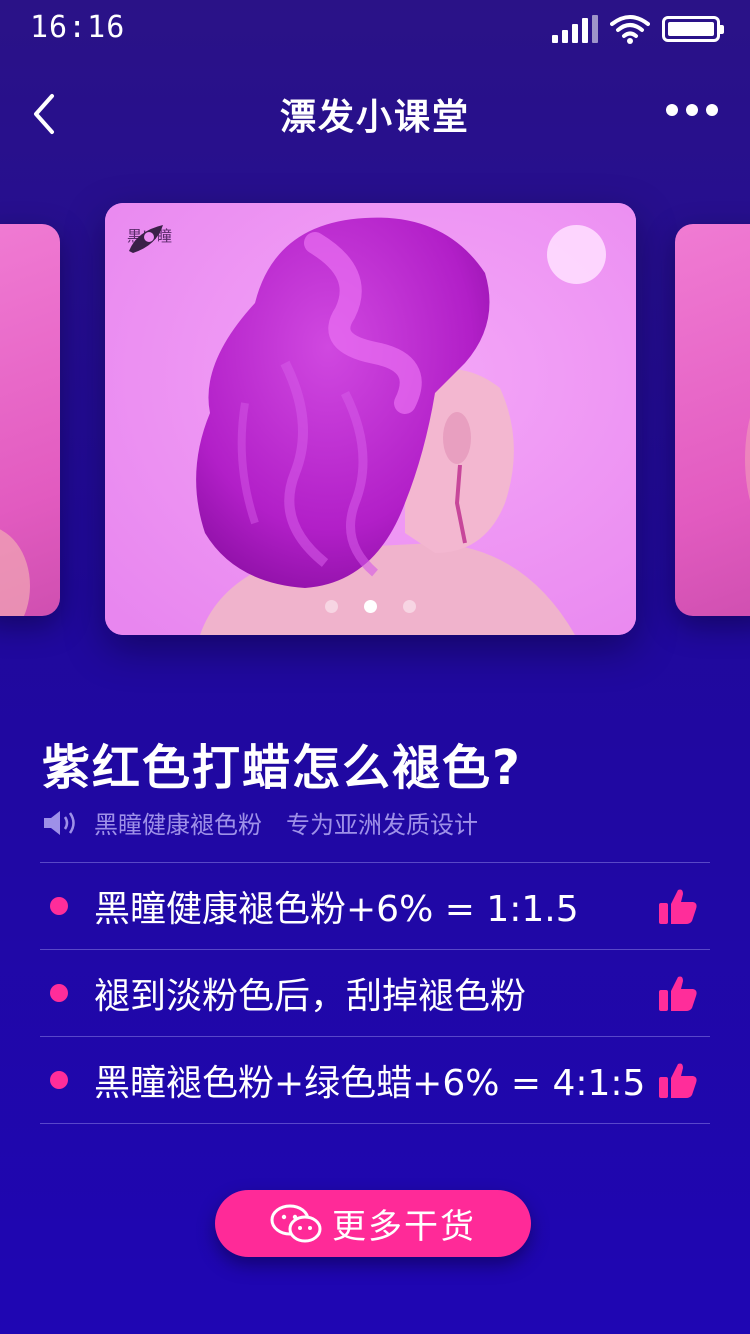  Describe the element at coordinates (575, 29) in the screenshot. I see `signal-icon` at that location.